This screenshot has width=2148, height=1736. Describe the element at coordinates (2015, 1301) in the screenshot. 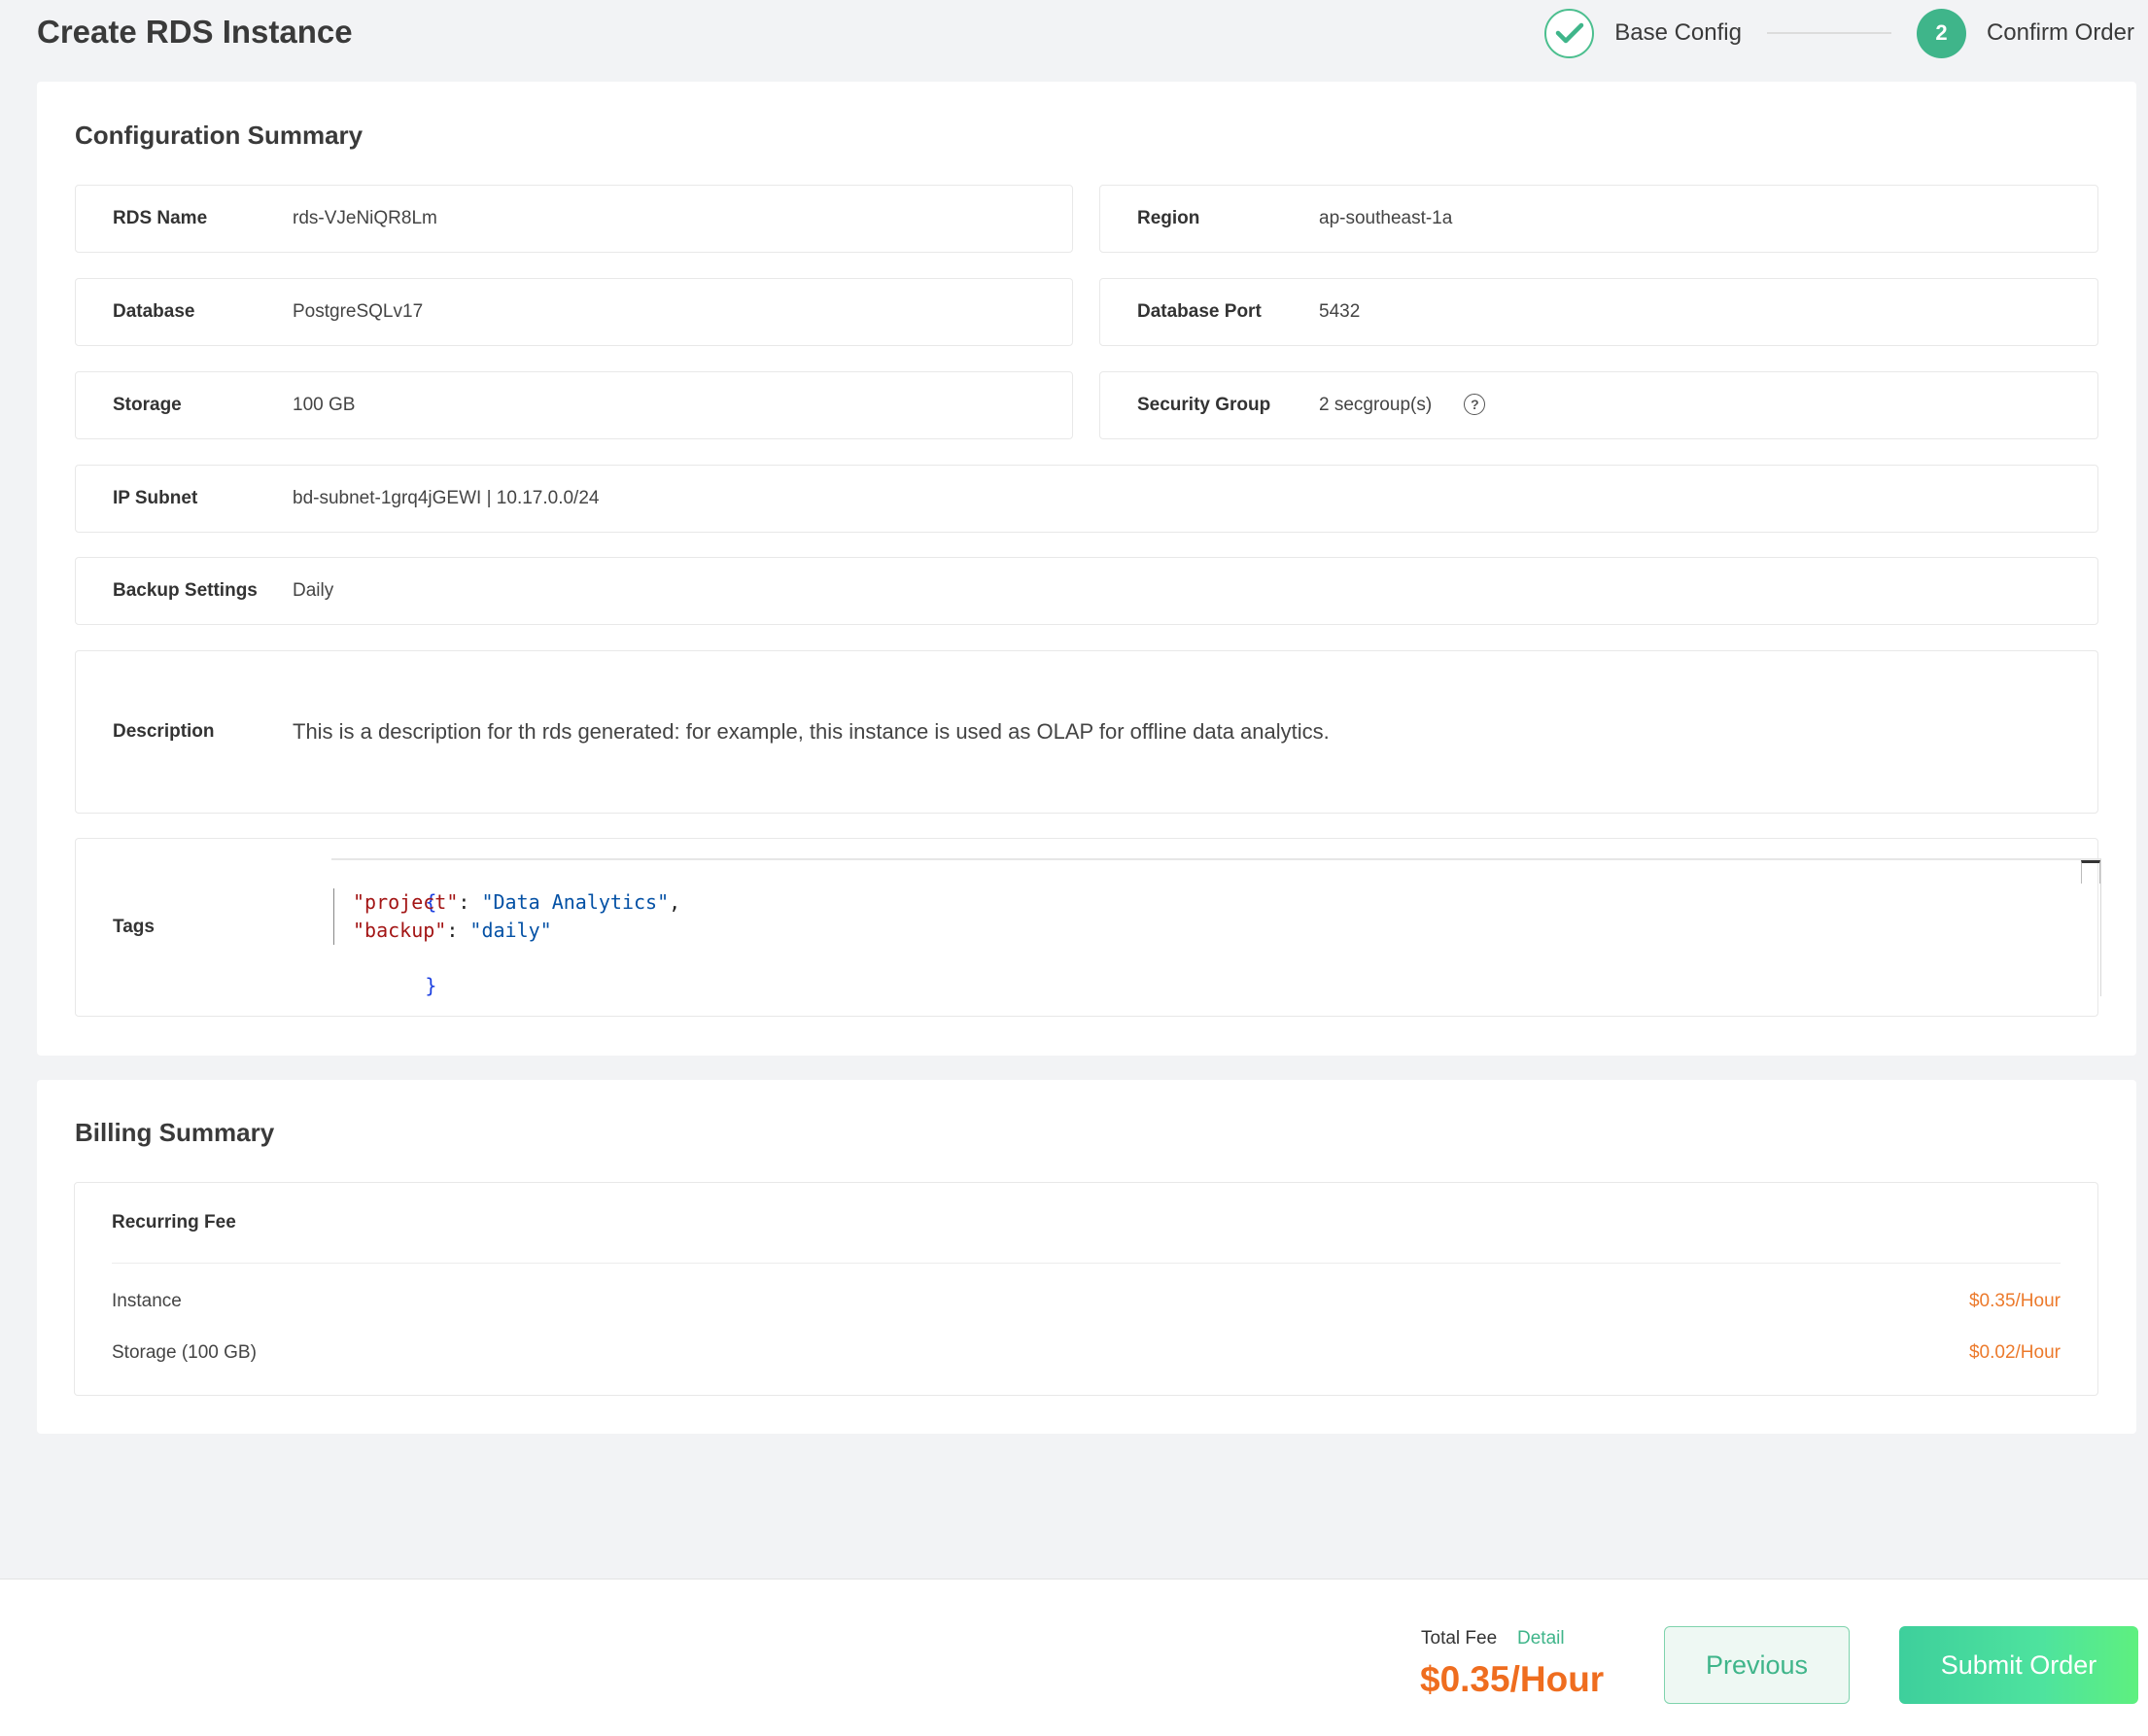

I see `fee-item-instance-price: $0.35/Hour` at that location.